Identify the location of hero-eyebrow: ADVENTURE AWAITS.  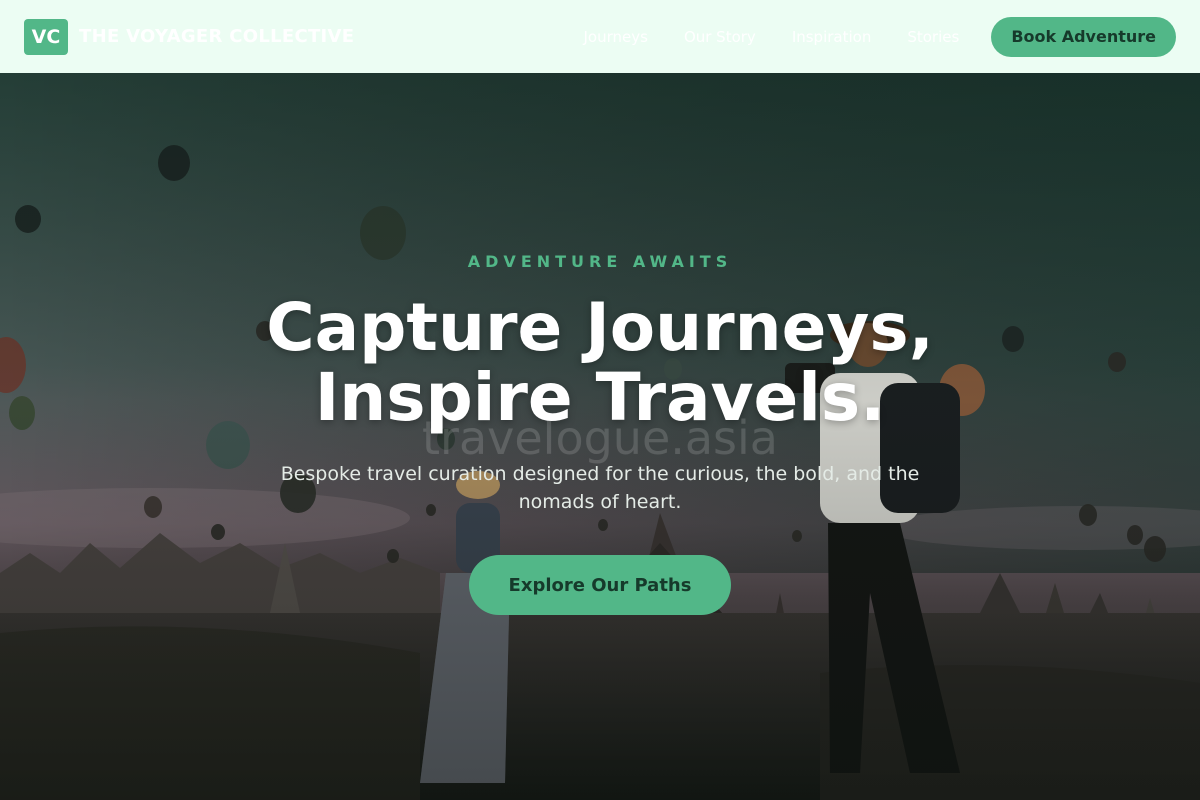
(600, 261).